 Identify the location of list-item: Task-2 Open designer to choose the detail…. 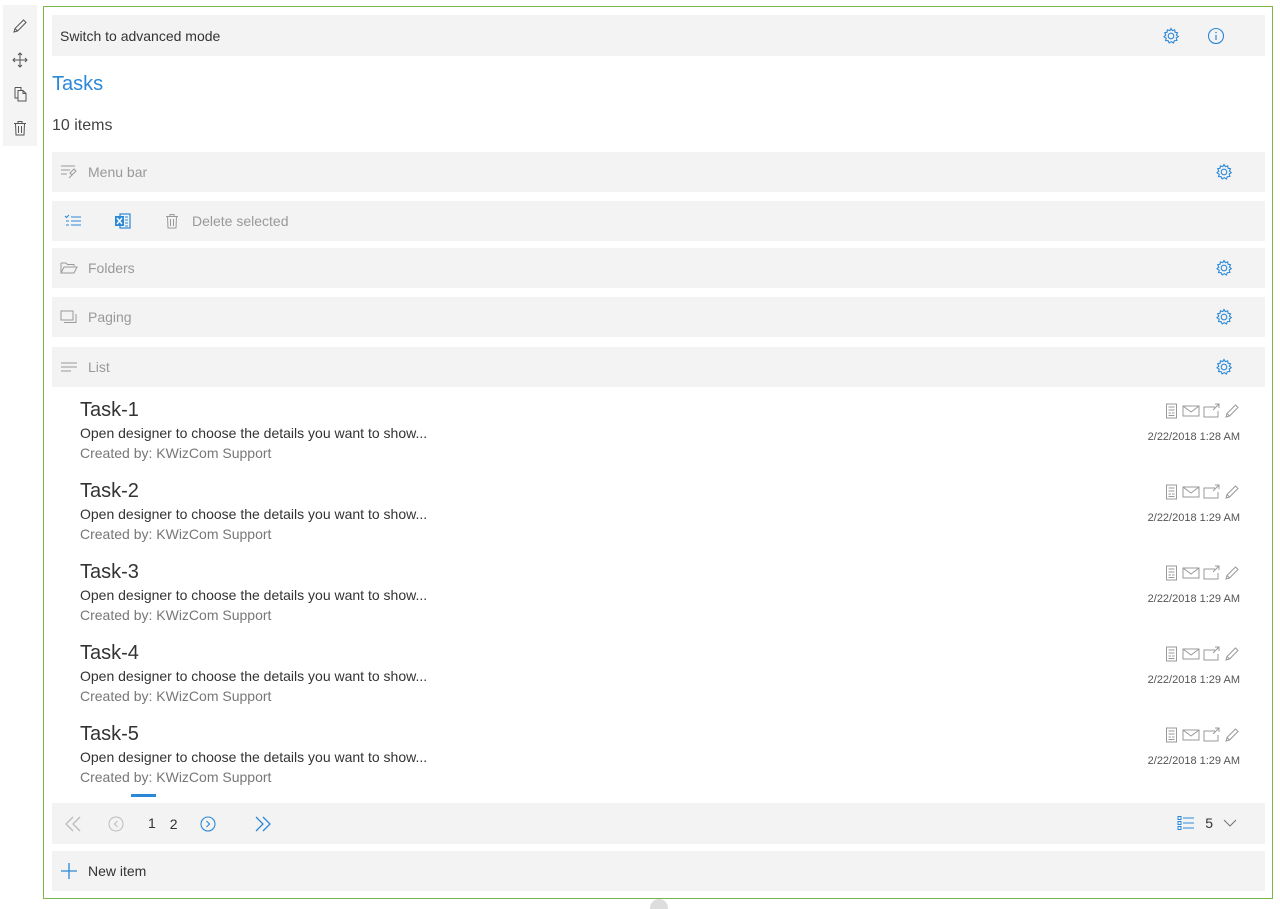
(660, 519).